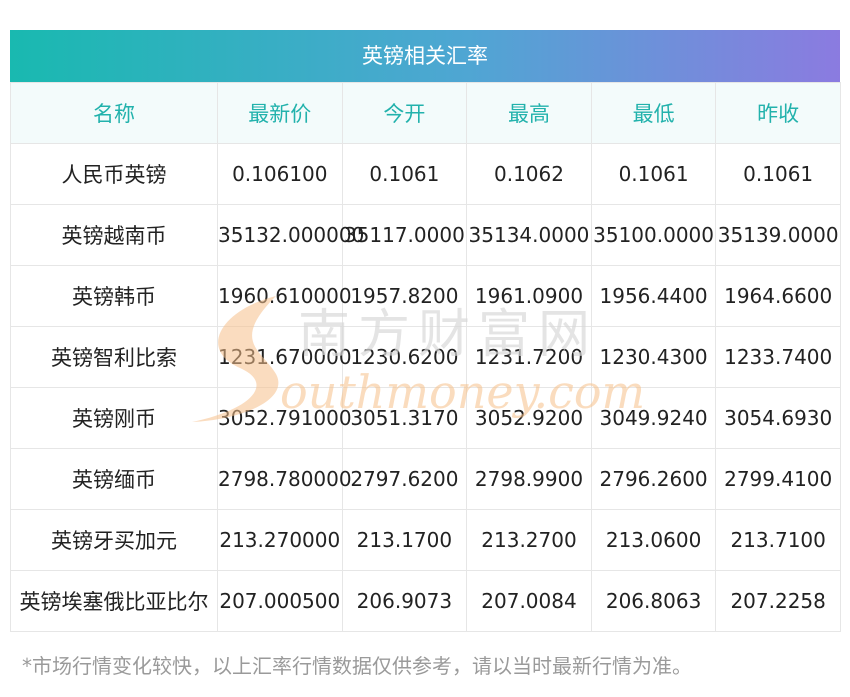  I want to click on low-price: 206.8063, so click(653, 601).